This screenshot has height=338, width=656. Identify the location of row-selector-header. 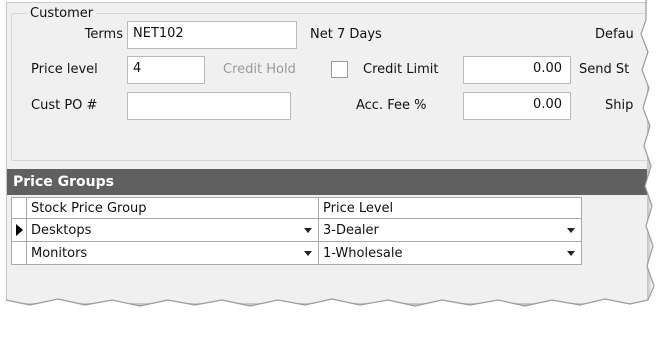
(19, 208).